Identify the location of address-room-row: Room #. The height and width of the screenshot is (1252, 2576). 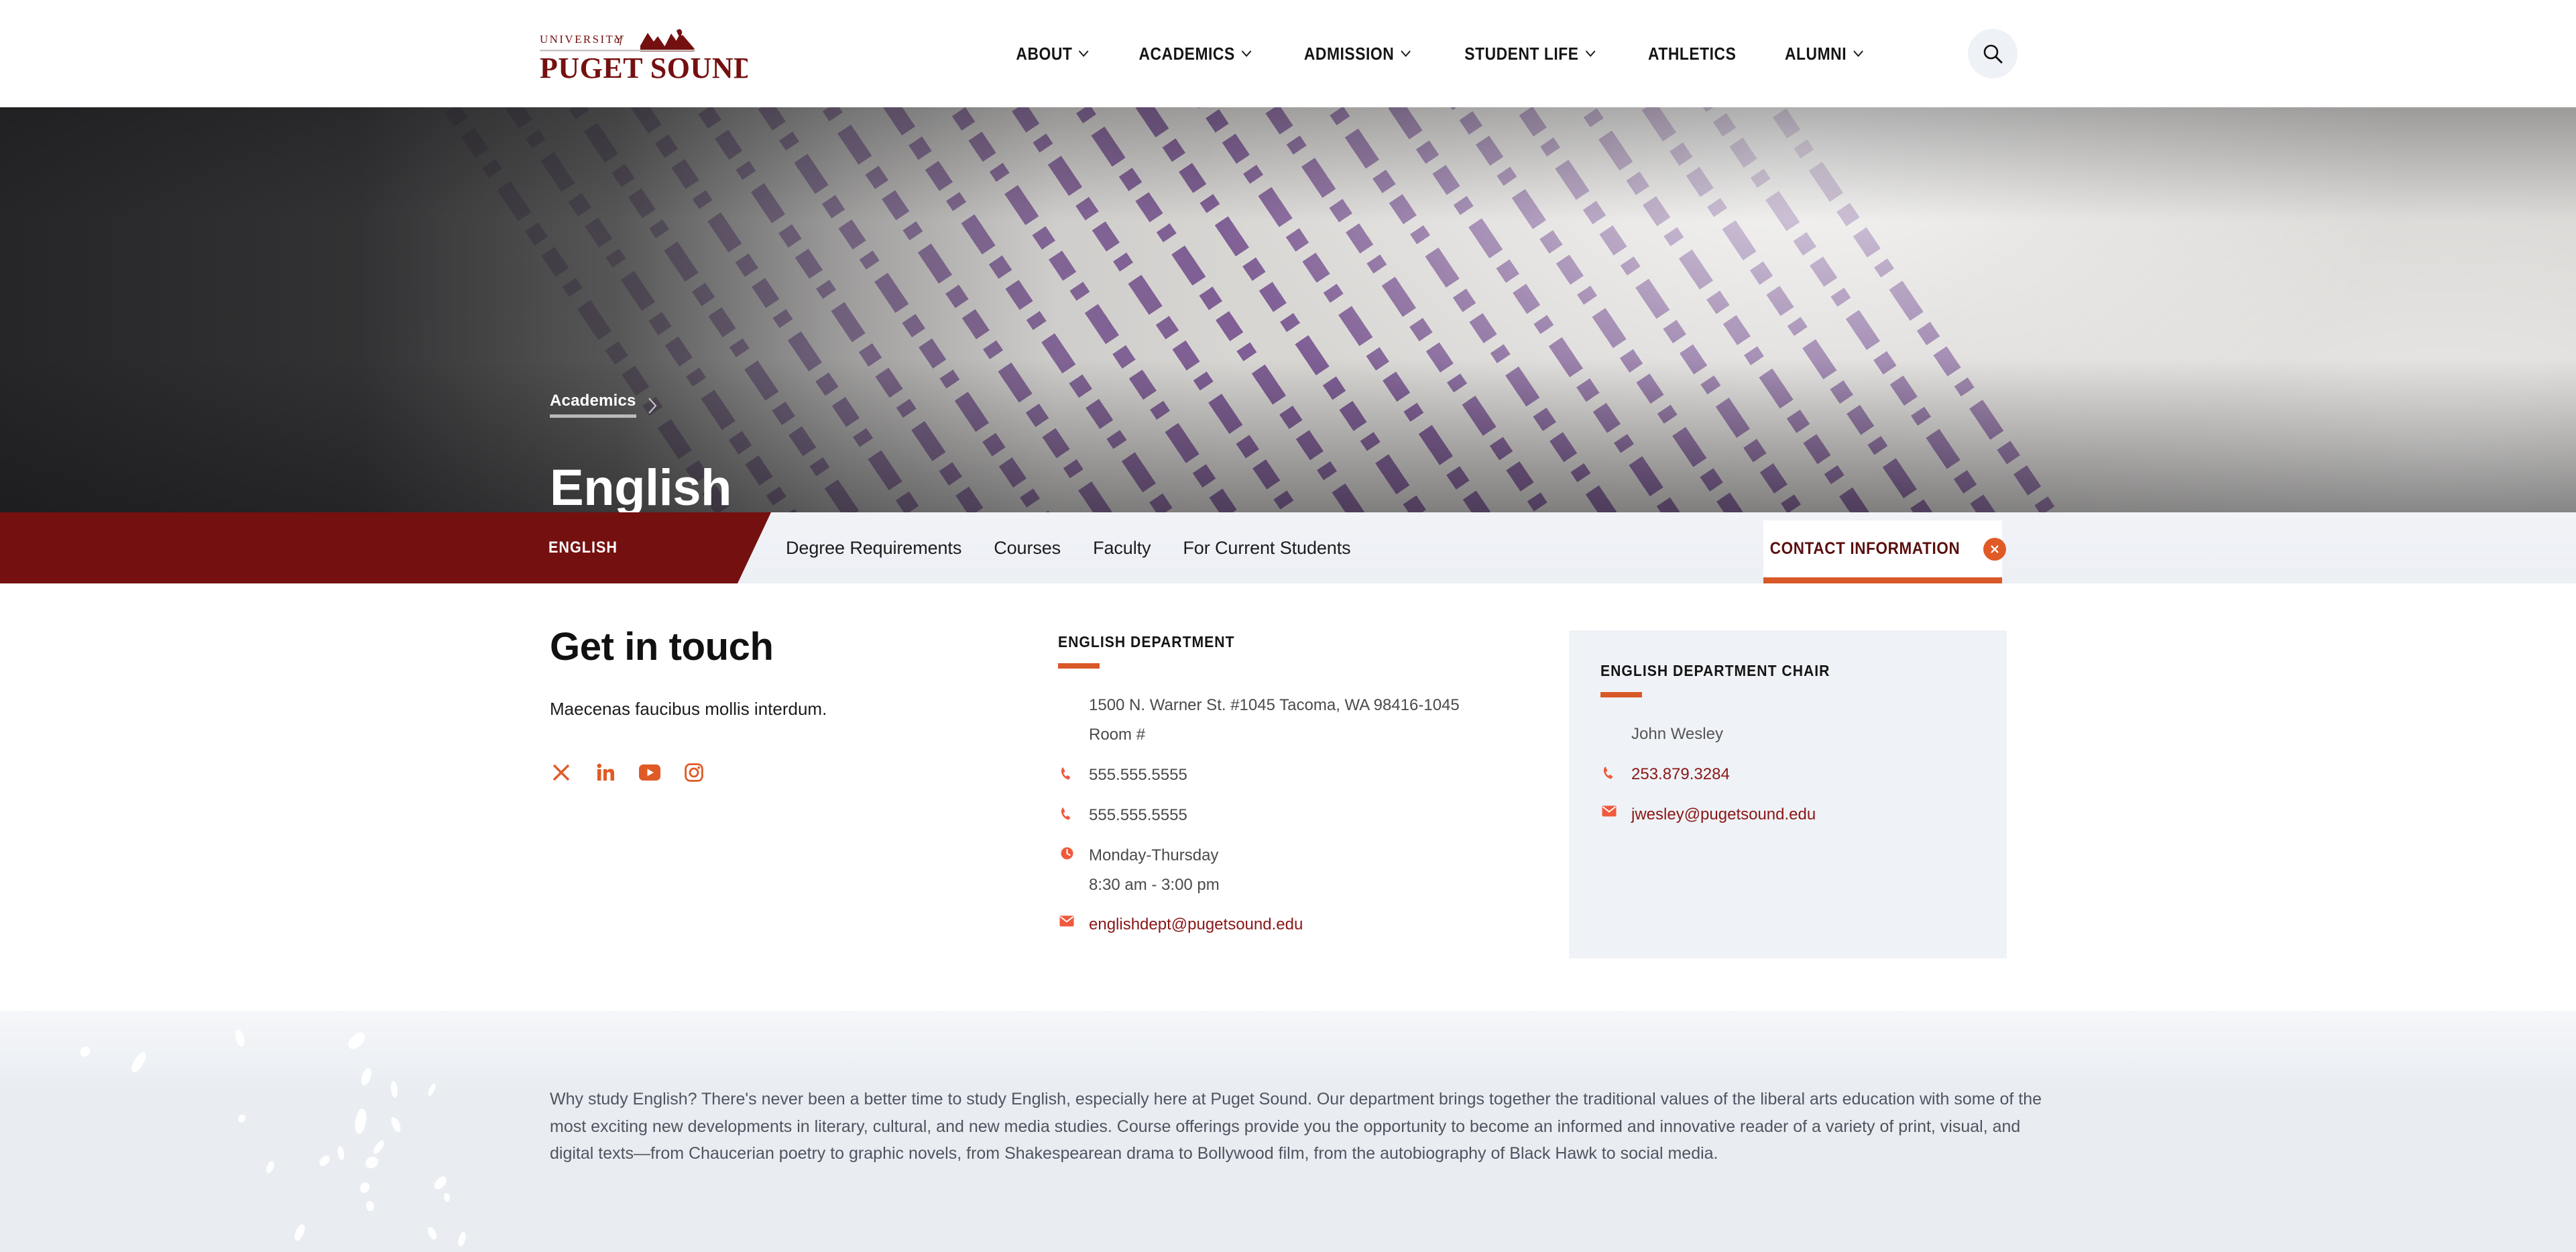
(1292, 735).